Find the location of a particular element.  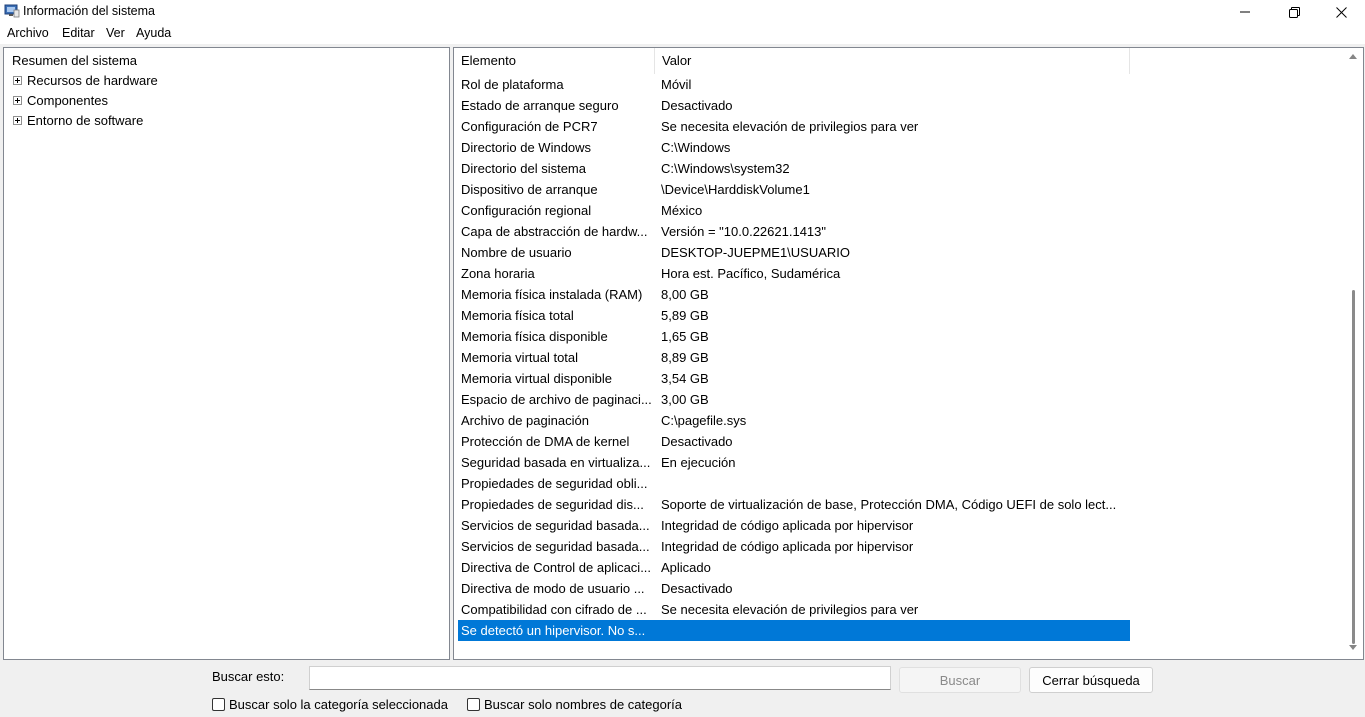

cell-element: Memoria física instalada (RAM) is located at coordinates (552, 294).